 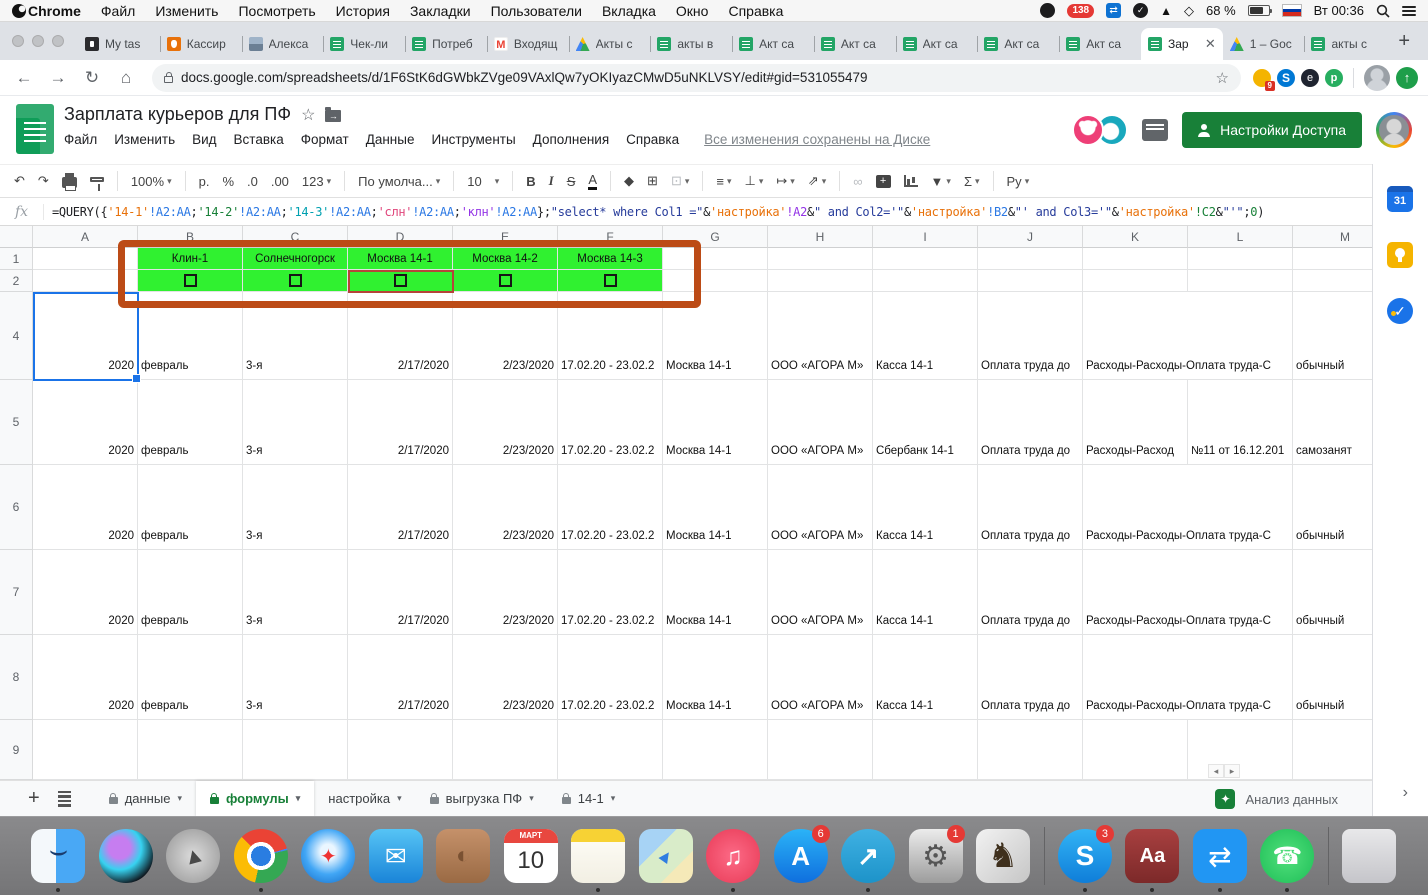 I want to click on filter-button: ▼ ▾, so click(x=941, y=181).